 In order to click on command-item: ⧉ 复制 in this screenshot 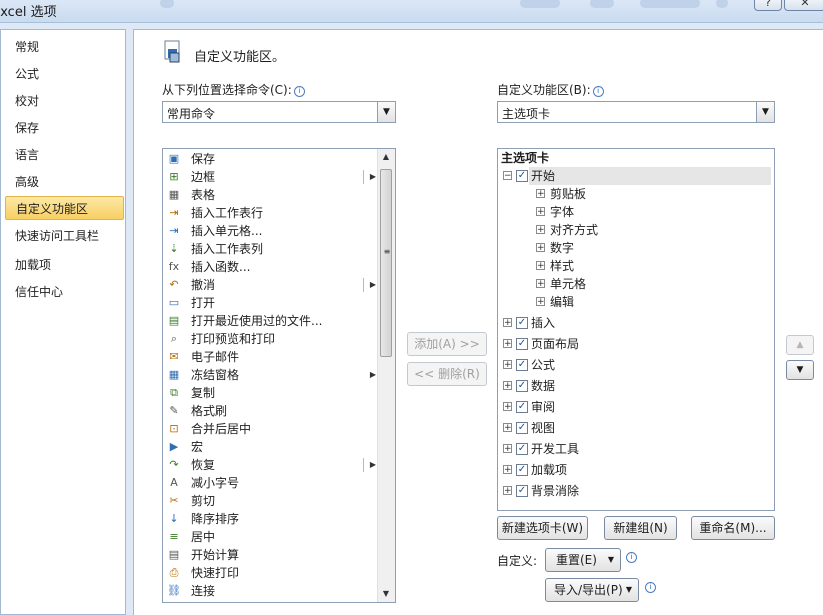, I will do `click(270, 393)`.